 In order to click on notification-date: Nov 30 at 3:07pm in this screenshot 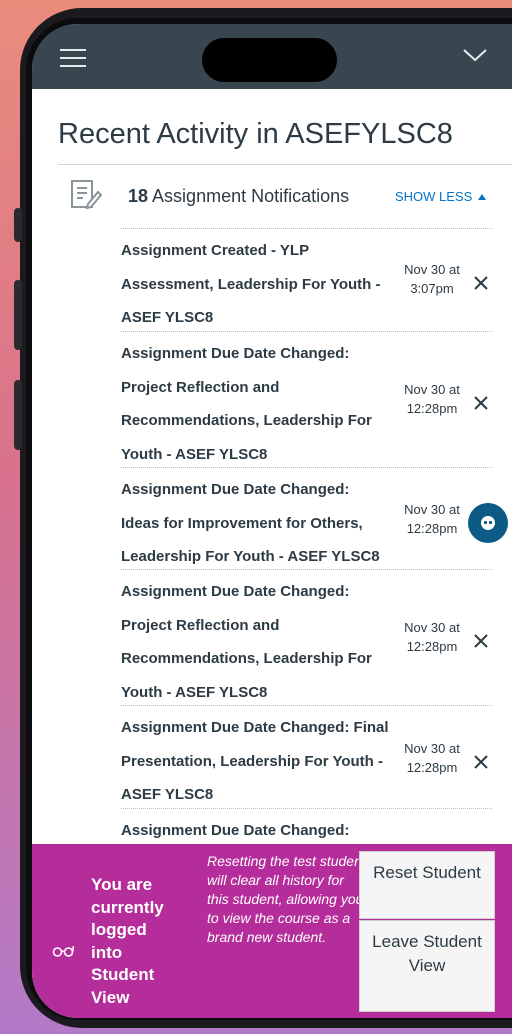, I will do `click(432, 279)`.